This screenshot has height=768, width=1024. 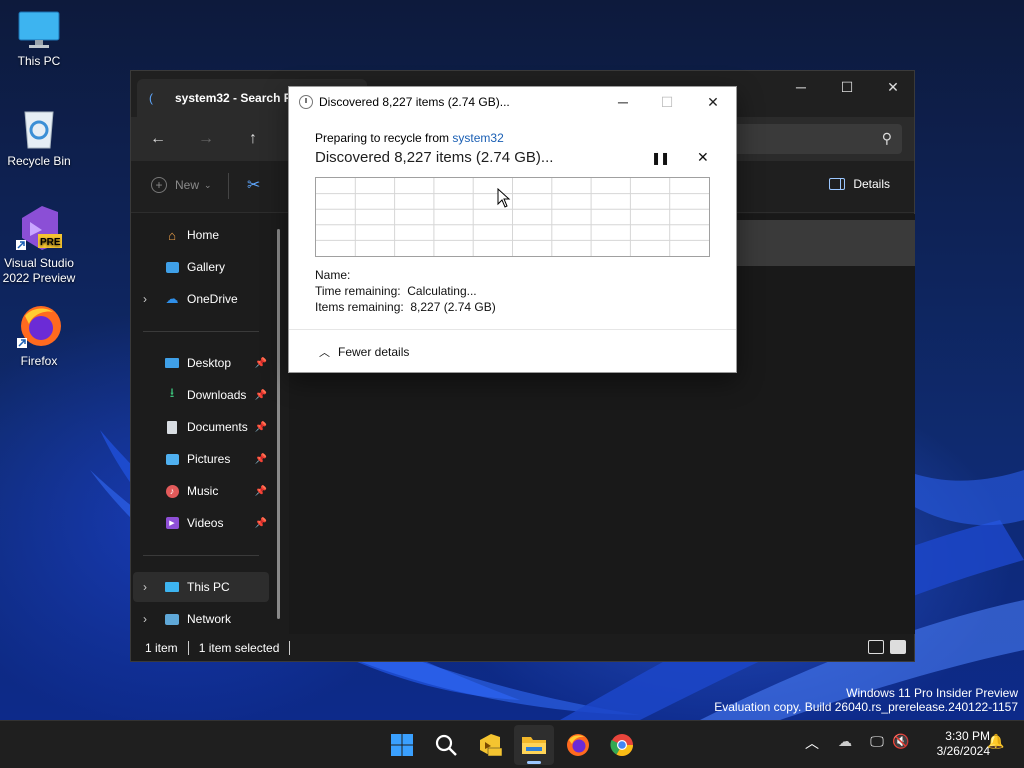 I want to click on search-box: ✕ ⚲, so click(x=809, y=139).